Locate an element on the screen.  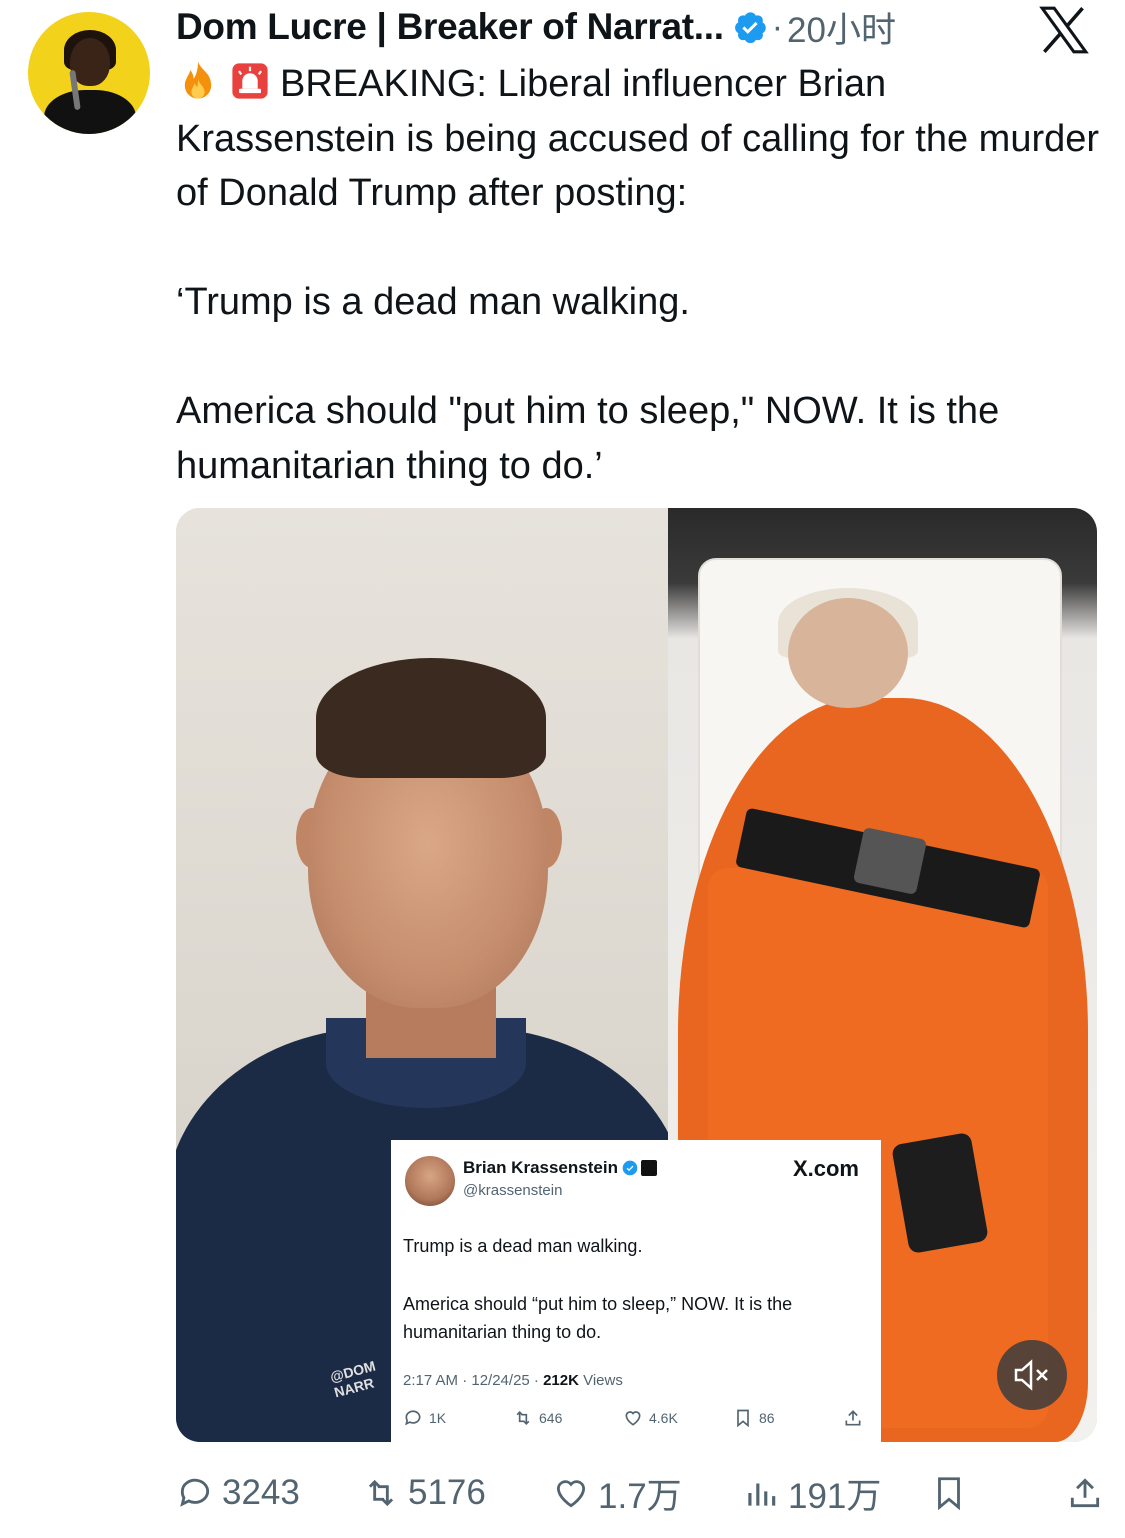
fire-emoji-icon is located at coordinates (198, 80).